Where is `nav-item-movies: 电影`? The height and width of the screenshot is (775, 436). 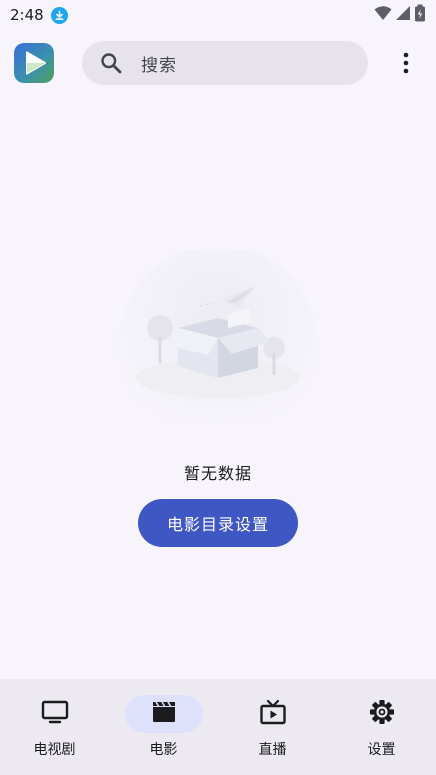 nav-item-movies: 电影 is located at coordinates (163, 727).